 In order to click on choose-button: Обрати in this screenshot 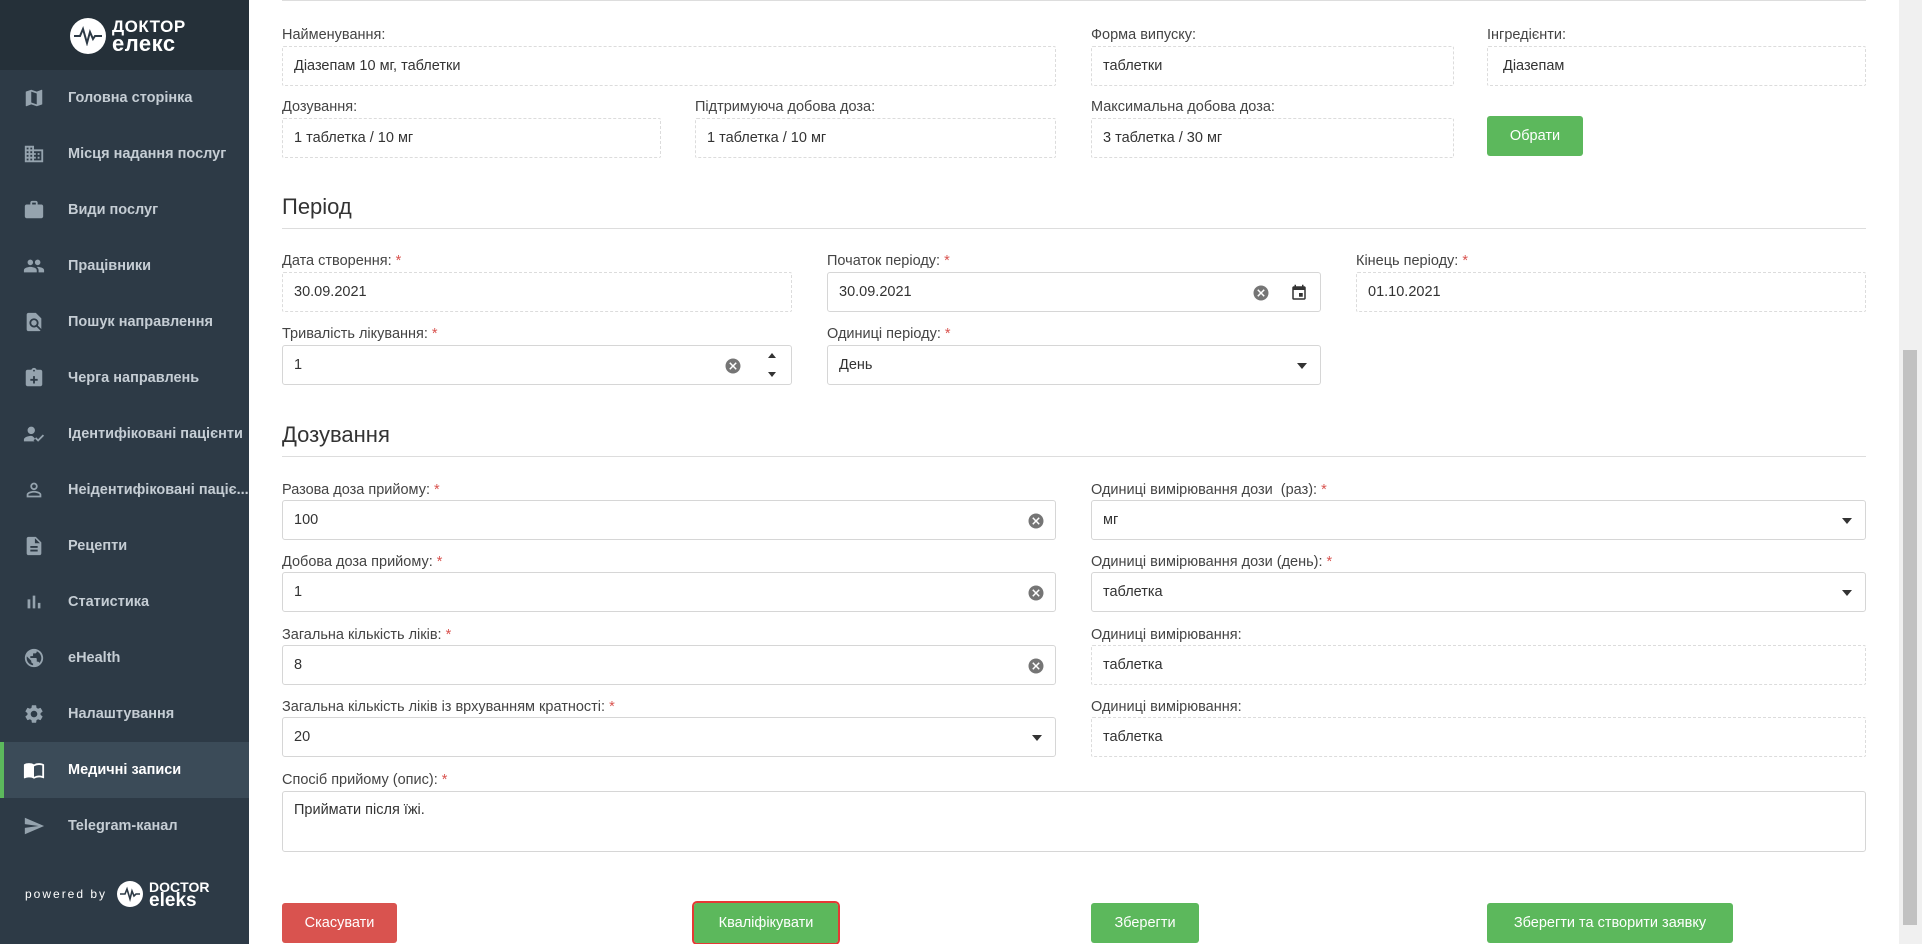, I will do `click(1535, 136)`.